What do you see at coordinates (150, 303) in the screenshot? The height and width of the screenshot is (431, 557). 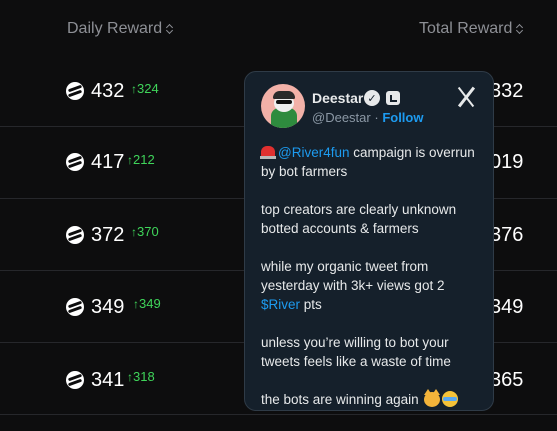 I see `reward-delta-value: 349` at bounding box center [150, 303].